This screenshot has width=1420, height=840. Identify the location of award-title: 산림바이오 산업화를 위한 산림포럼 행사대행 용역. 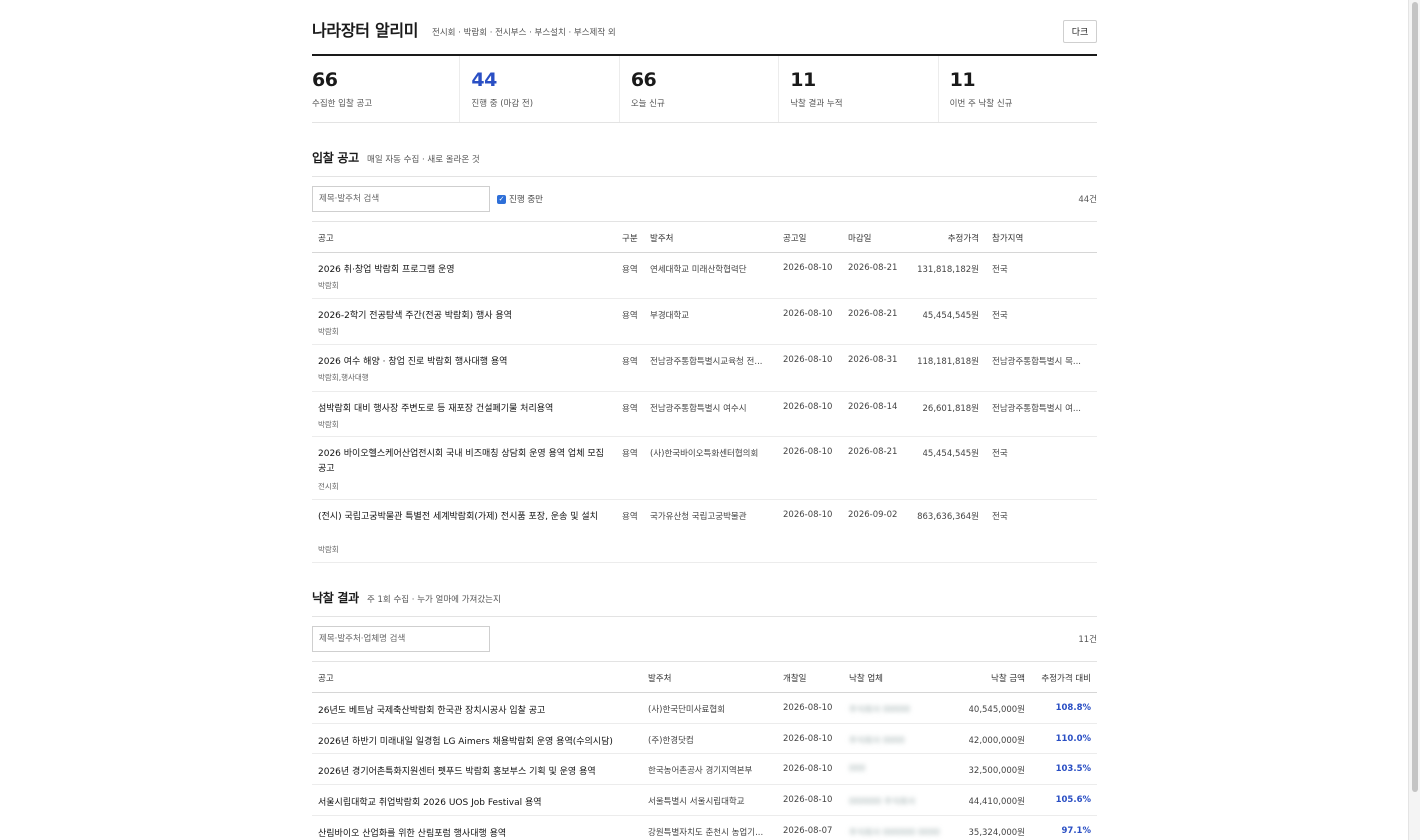
(412, 832).